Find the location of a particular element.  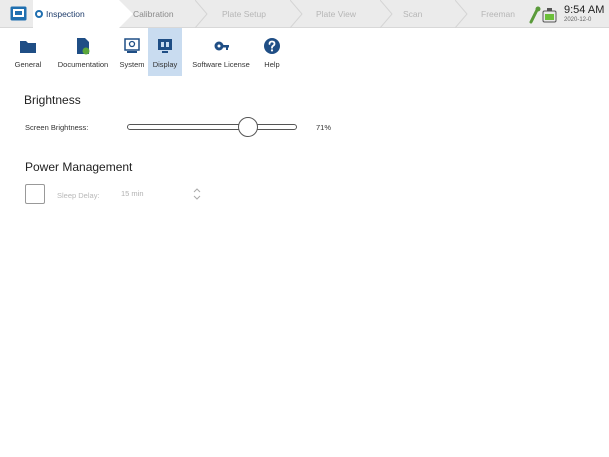

sleep-delay-value: 15 min is located at coordinates (132, 193).